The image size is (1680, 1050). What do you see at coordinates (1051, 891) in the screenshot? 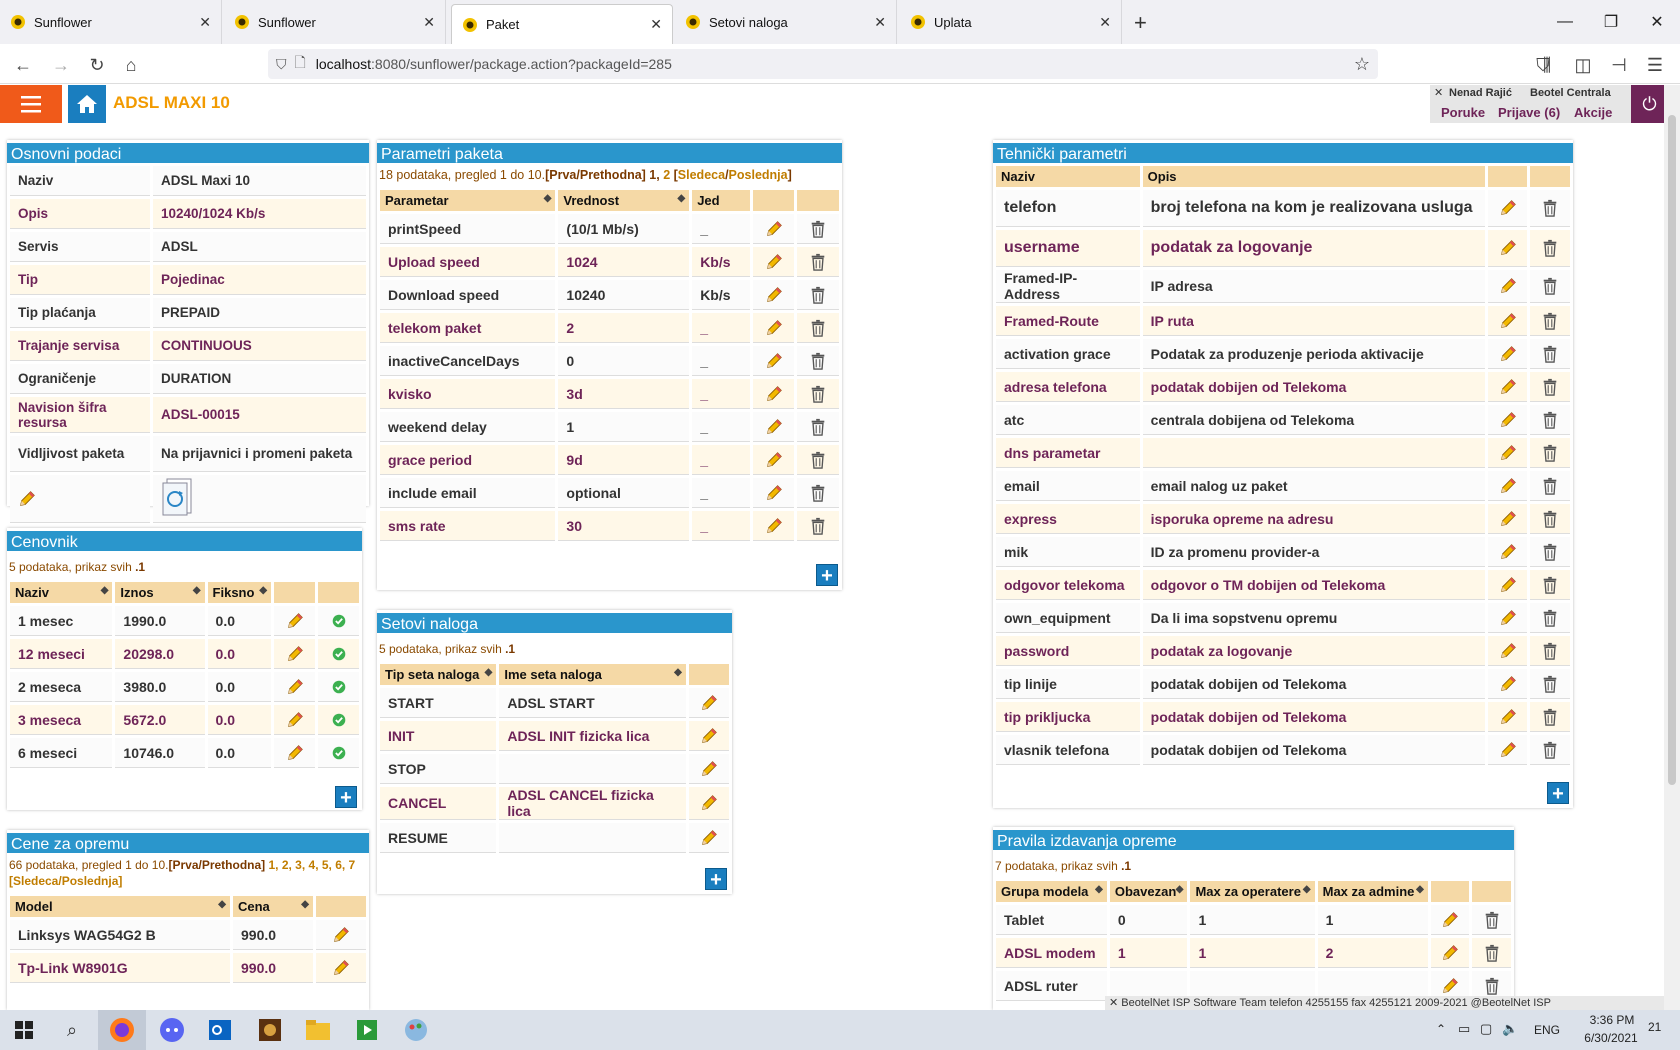
I see `col-grupa-modela: Grupa modela ◆` at bounding box center [1051, 891].